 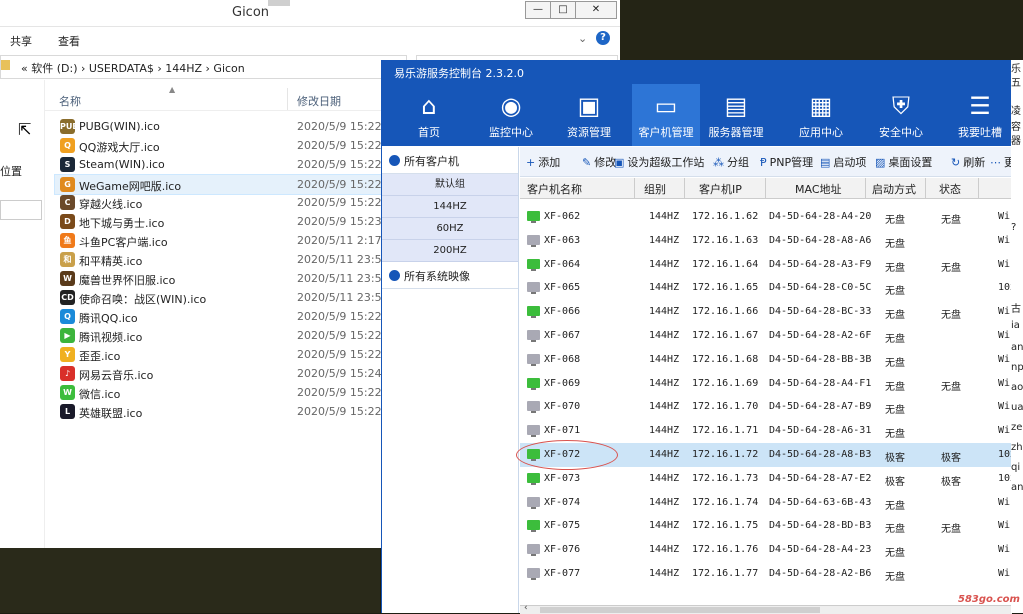 I want to click on toolbar-refresh-button: ↻ 刷新, so click(x=968, y=162).